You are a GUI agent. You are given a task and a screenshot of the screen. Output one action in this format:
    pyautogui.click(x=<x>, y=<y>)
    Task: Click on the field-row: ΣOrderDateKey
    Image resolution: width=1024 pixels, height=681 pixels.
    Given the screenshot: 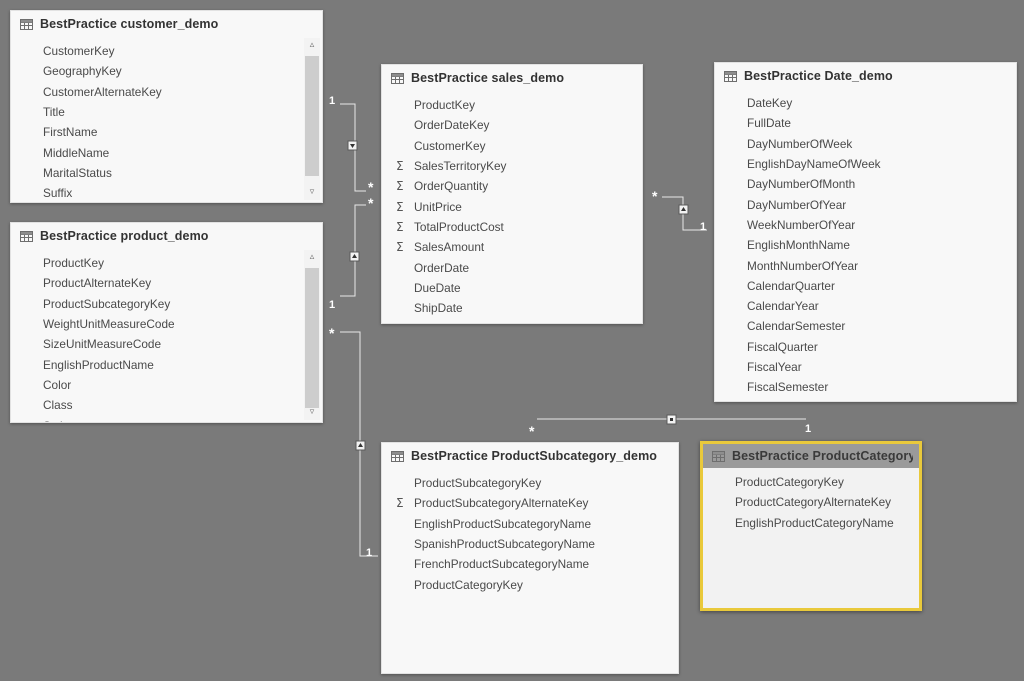 What is the action you would take?
    pyautogui.click(x=512, y=125)
    